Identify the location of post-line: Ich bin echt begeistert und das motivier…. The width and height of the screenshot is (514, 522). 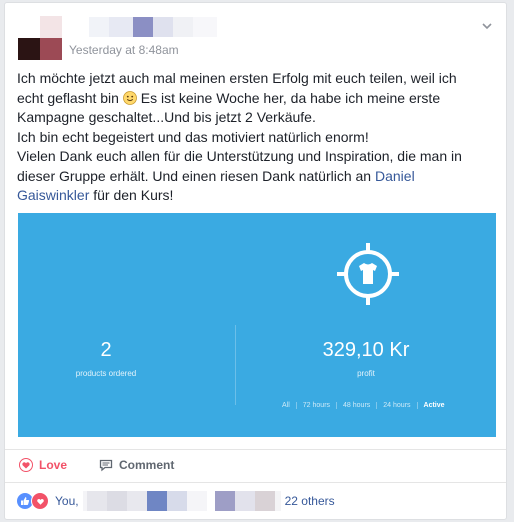
(193, 136).